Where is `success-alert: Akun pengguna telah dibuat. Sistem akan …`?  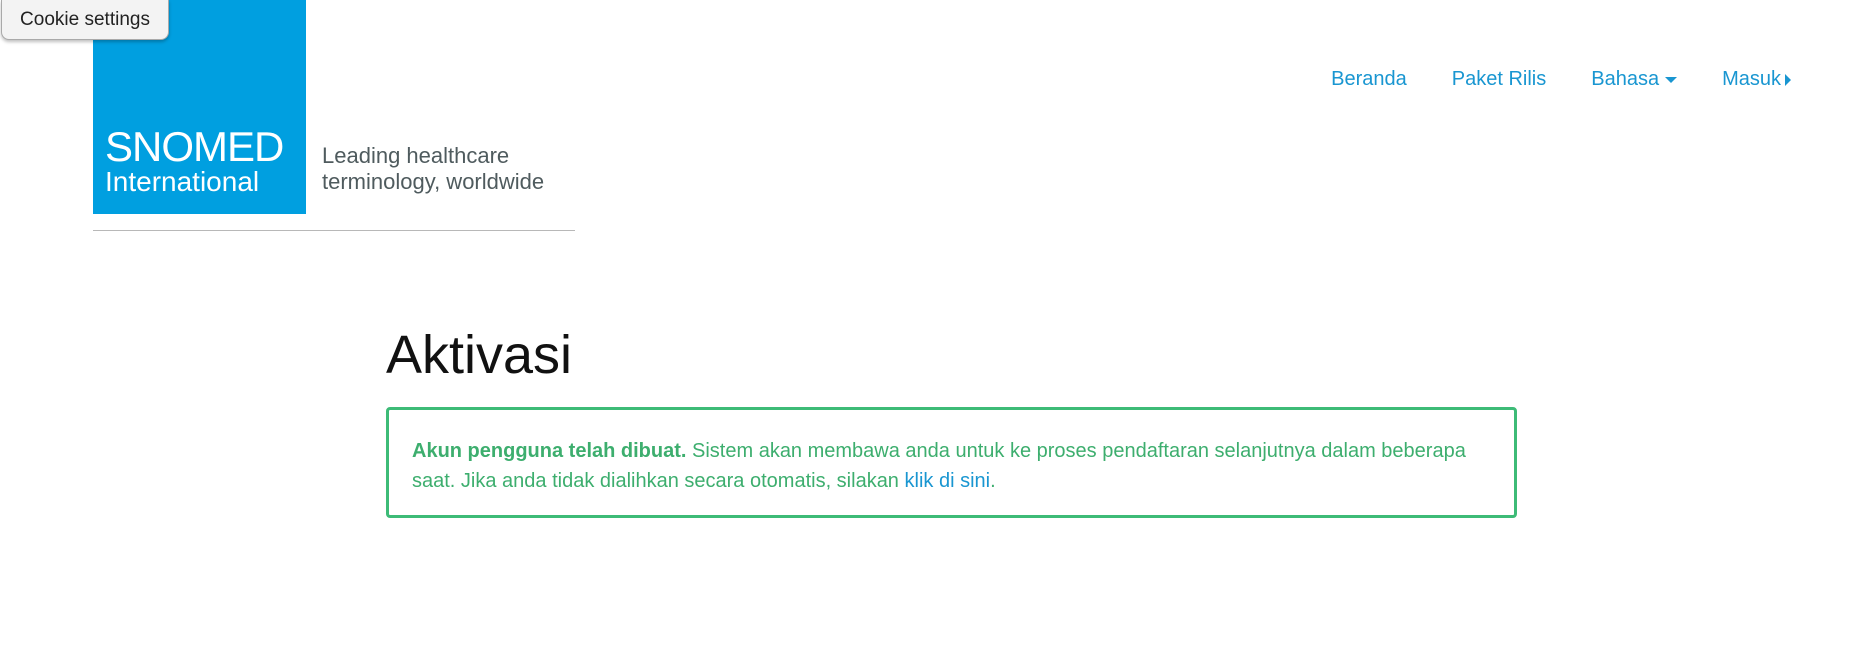 success-alert: Akun pengguna telah dibuat. Sistem akan … is located at coordinates (951, 462).